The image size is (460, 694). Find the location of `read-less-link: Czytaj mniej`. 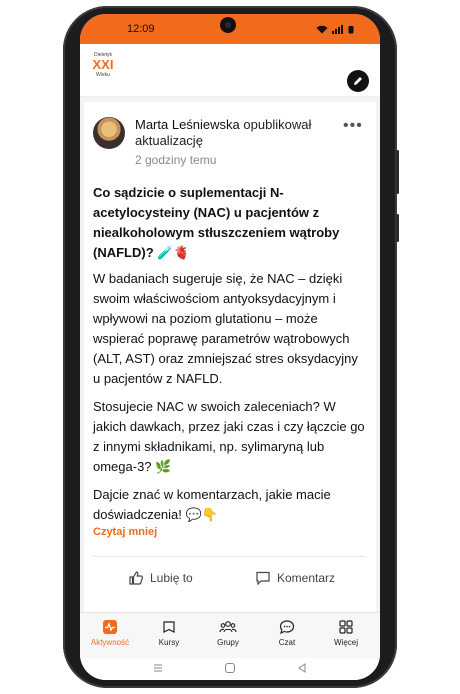

read-less-link: Czytaj mniej is located at coordinates (125, 532).